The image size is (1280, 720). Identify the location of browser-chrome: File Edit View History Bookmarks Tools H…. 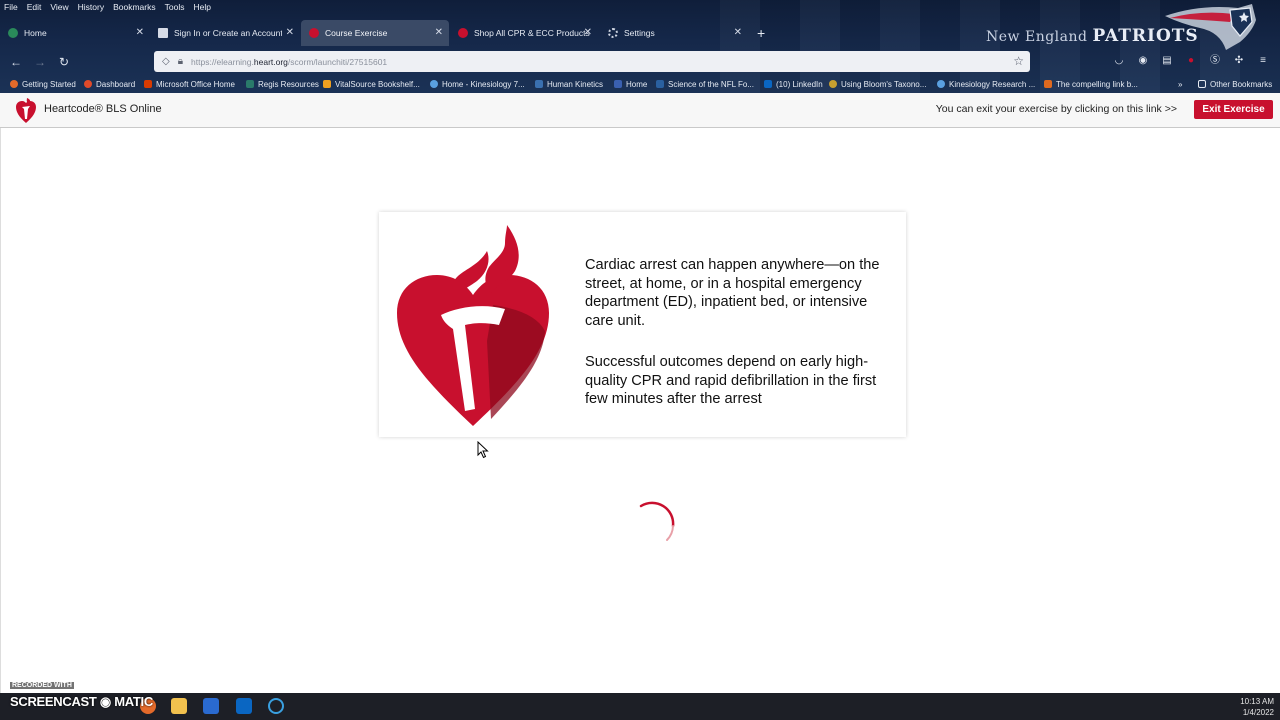
(640, 46).